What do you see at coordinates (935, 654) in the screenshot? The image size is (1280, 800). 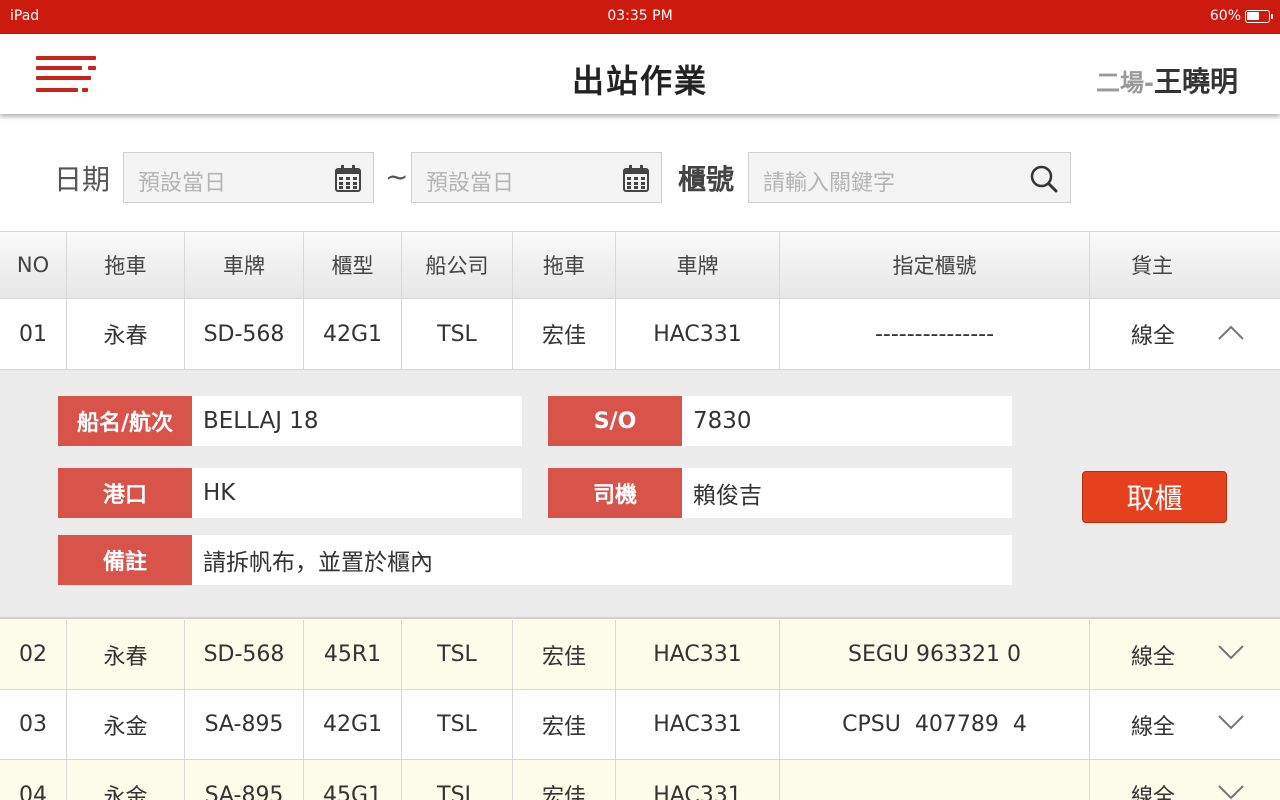 I see `row-container: SEGU 963321 0` at bounding box center [935, 654].